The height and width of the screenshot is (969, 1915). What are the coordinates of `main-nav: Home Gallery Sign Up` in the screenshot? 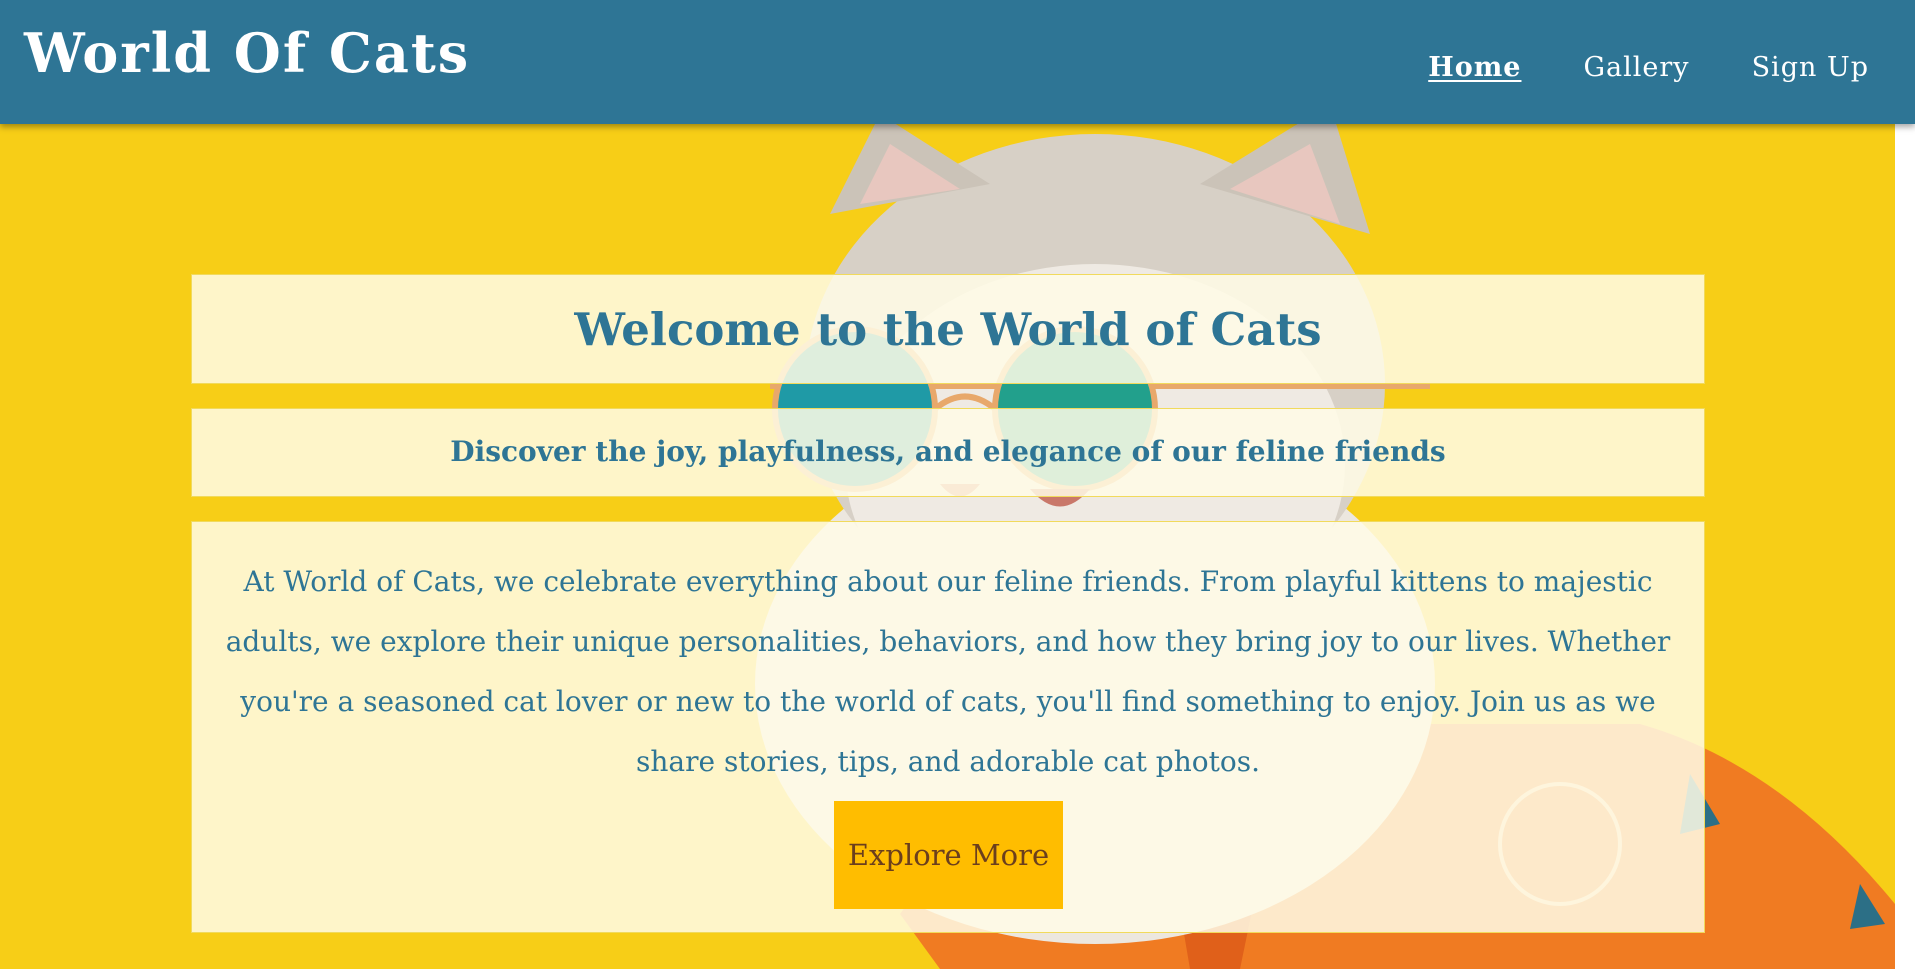 It's located at (1648, 67).